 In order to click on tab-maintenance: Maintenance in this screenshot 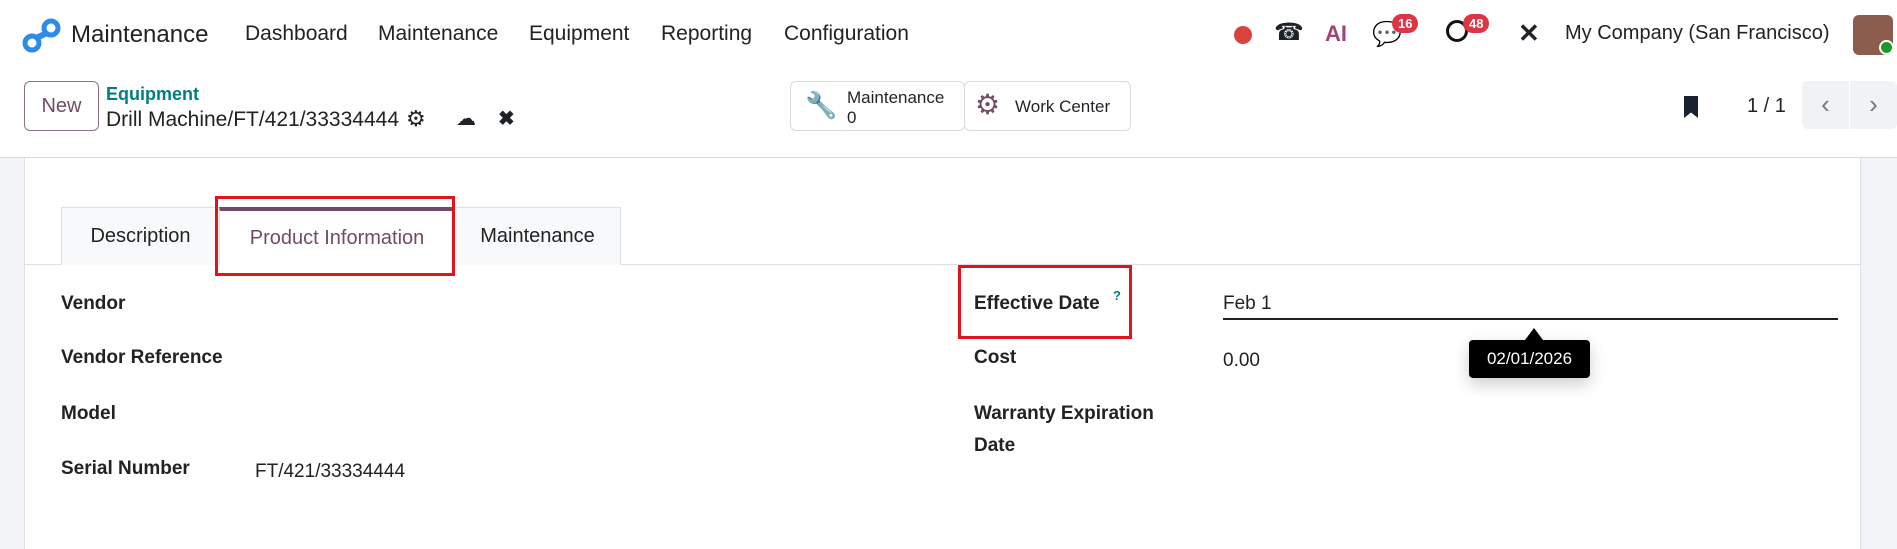, I will do `click(537, 236)`.